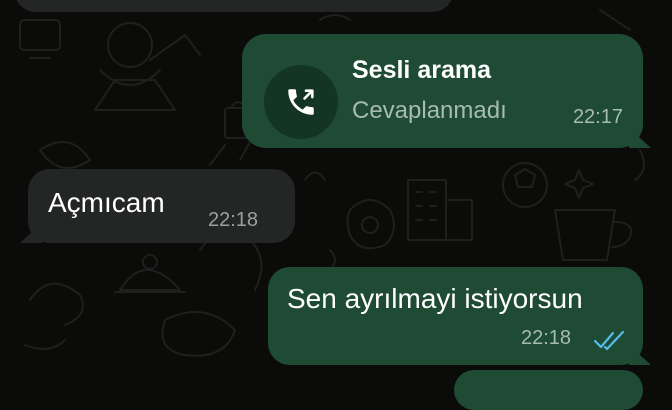 Image resolution: width=672 pixels, height=410 pixels. I want to click on message-bubble-outgoing-partial, so click(548, 390).